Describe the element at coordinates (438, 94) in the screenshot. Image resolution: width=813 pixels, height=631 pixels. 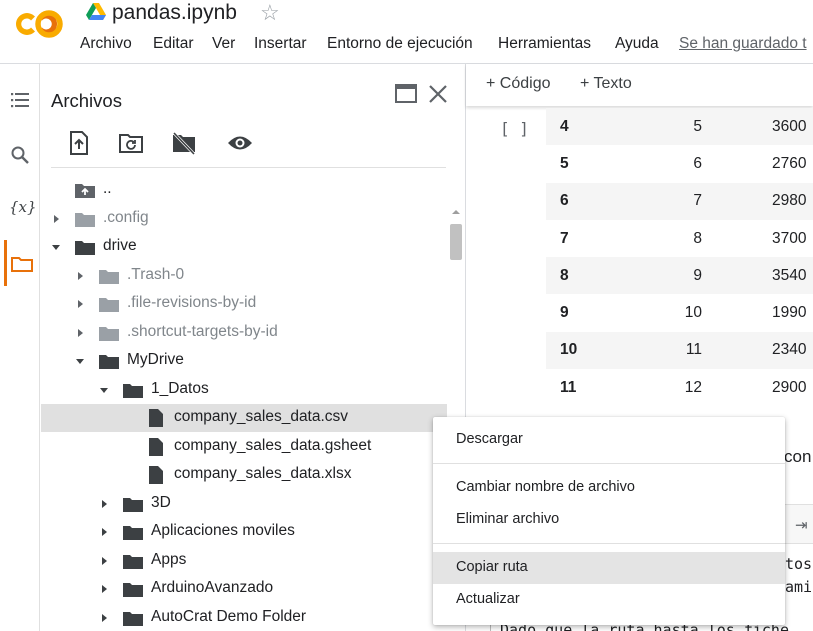
I see `close-icon` at that location.